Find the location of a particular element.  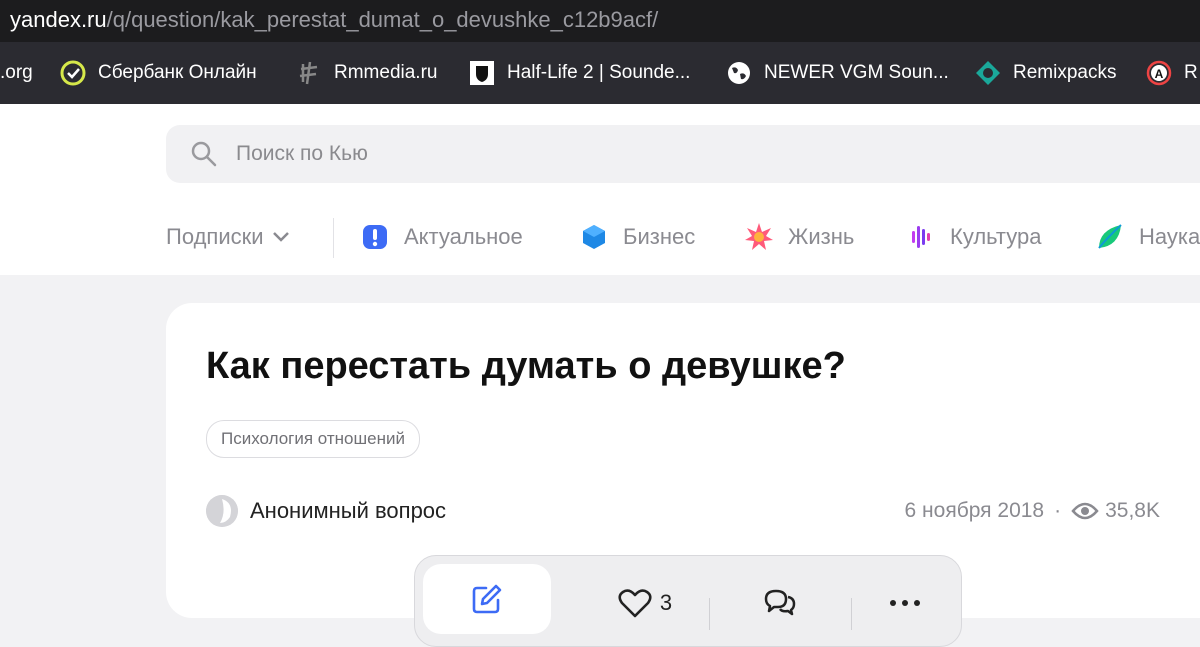

avatar is located at coordinates (222, 511).